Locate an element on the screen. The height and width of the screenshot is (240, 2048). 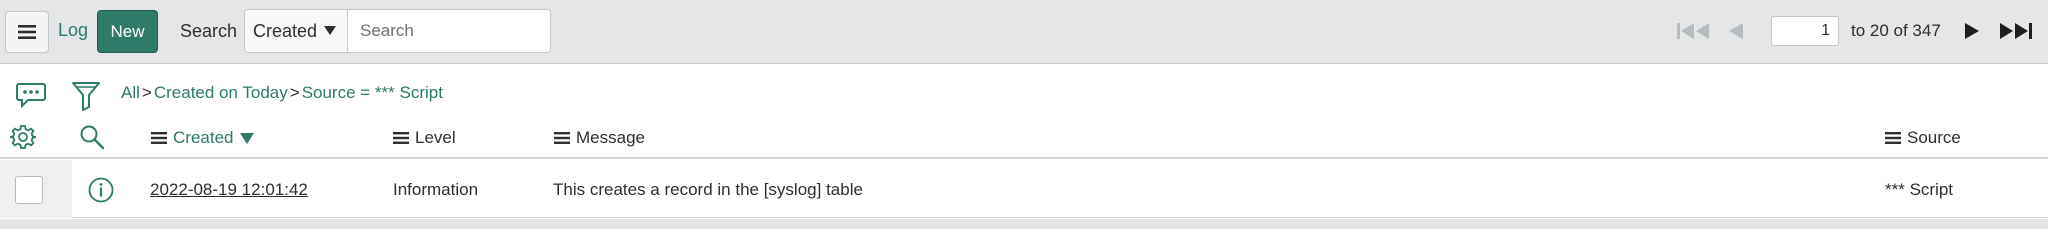
cell-created-link: 2022-08-19 12:01:42 is located at coordinates (229, 190).